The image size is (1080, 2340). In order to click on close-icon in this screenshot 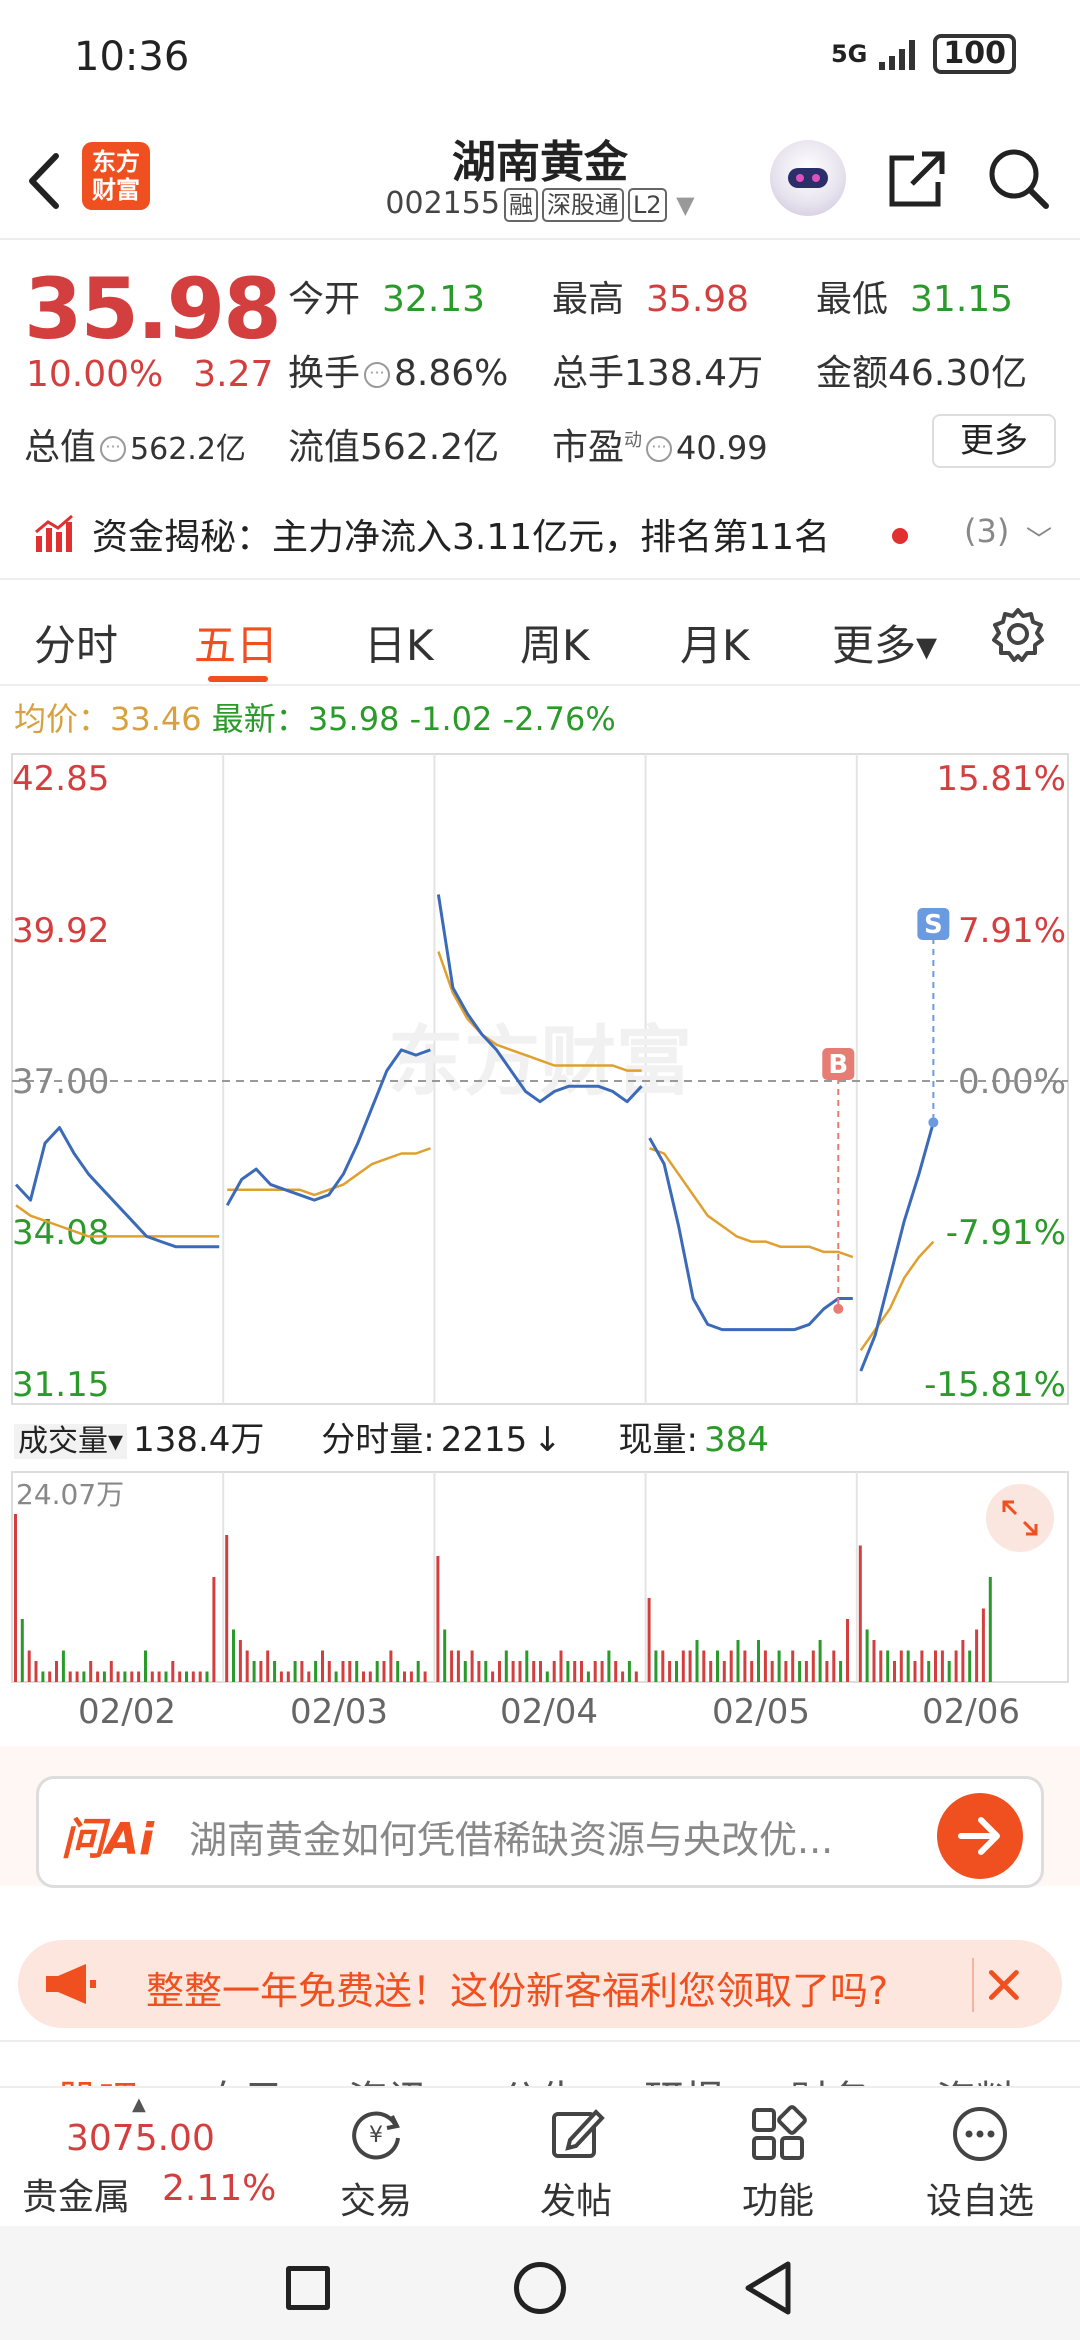, I will do `click(999, 1985)`.